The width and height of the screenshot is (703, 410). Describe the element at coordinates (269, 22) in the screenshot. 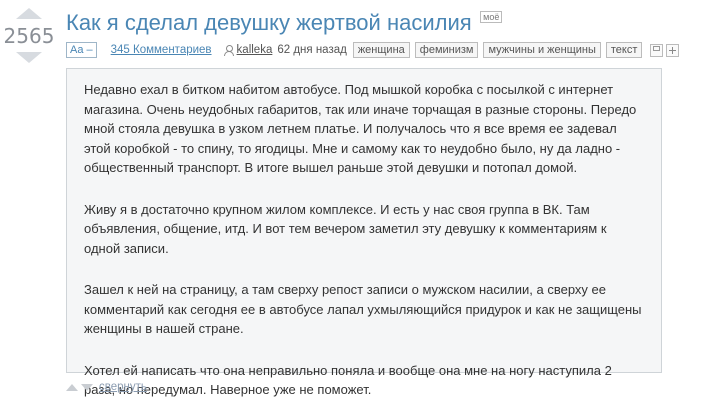

I see `post-title: Как я сделал девушку жертвой насилия` at that location.